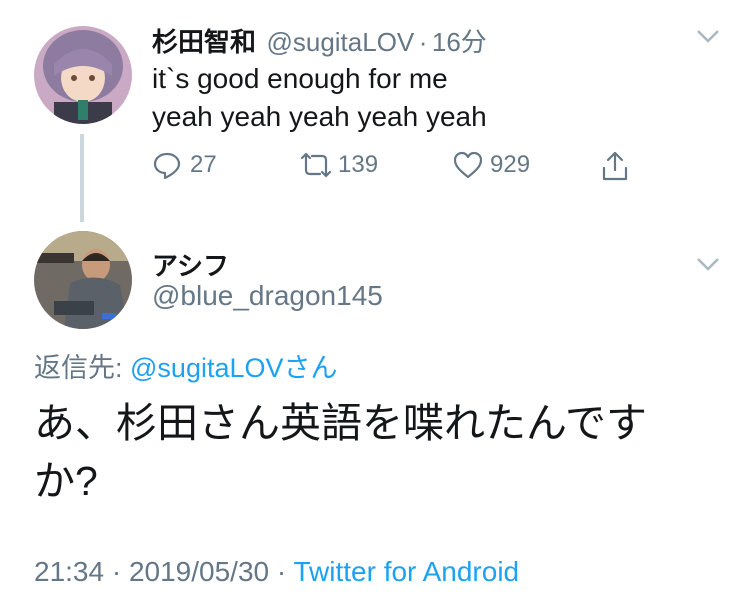 The image size is (750, 611). Describe the element at coordinates (163, 571) in the screenshot. I see `timestamp: 21:34 · 2019/05/30 ·` at that location.